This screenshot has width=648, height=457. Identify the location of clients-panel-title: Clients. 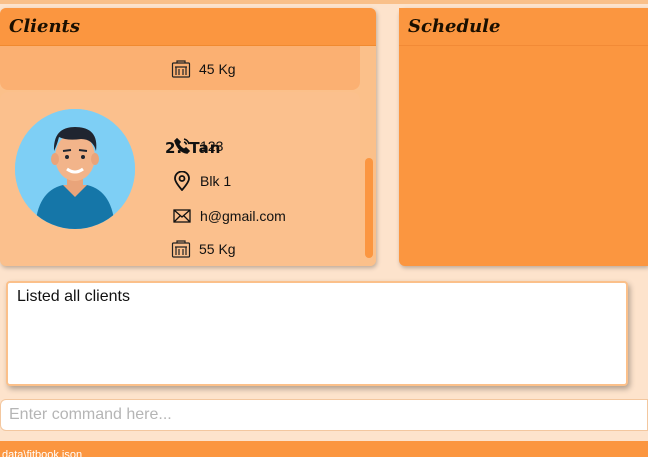
(188, 27).